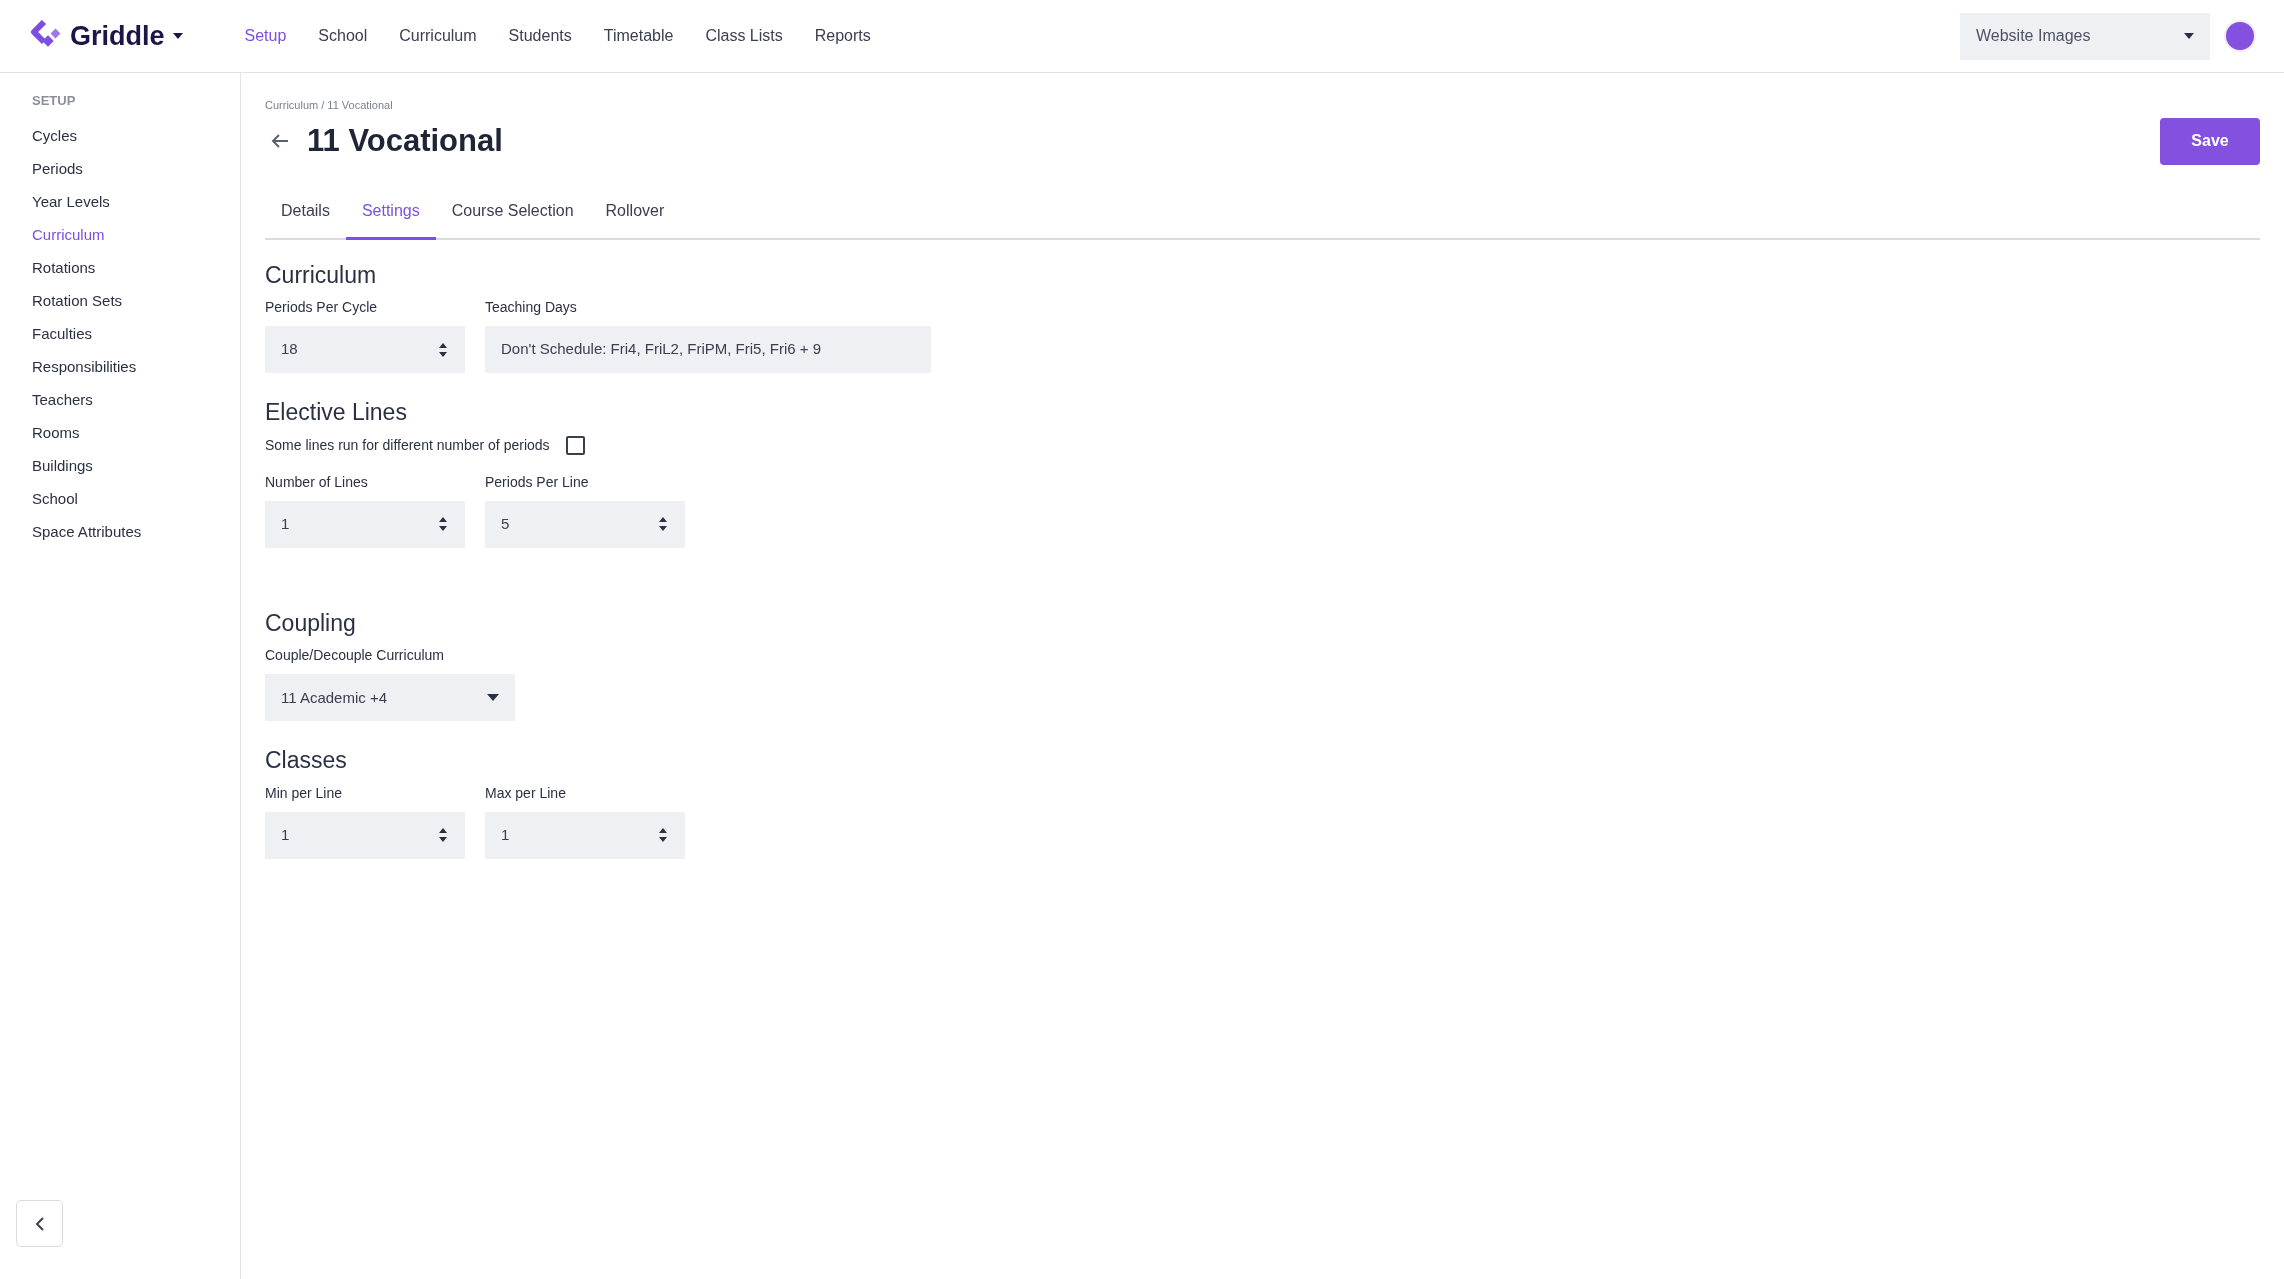  Describe the element at coordinates (120, 498) in the screenshot. I see `sidebar-item: School` at that location.